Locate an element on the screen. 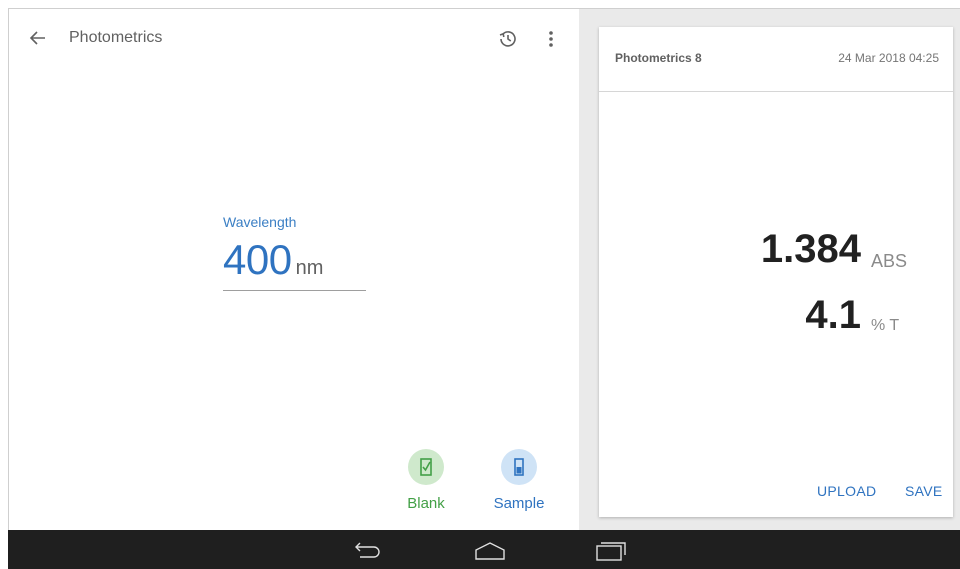  transmittance-reading: 4.1 is located at coordinates (833, 315).